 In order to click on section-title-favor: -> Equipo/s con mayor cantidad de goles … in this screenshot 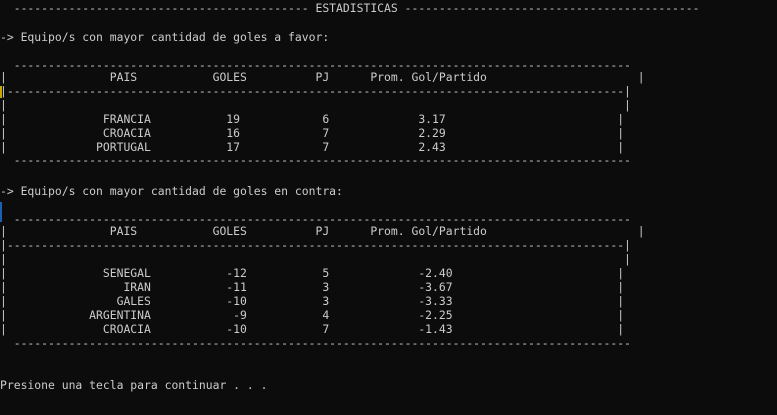, I will do `click(165, 37)`.